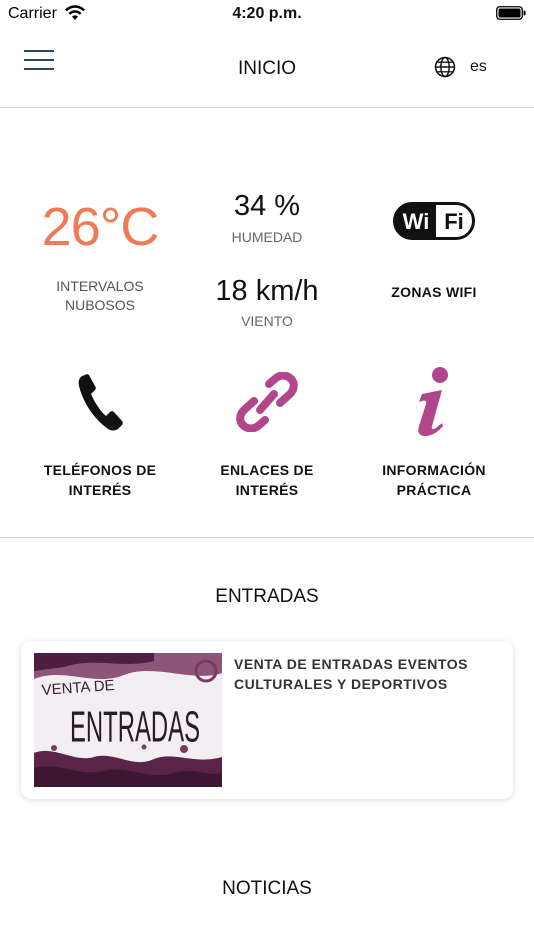  What do you see at coordinates (135, 726) in the screenshot?
I see `tickets-image-big-text: ENTRADAS` at bounding box center [135, 726].